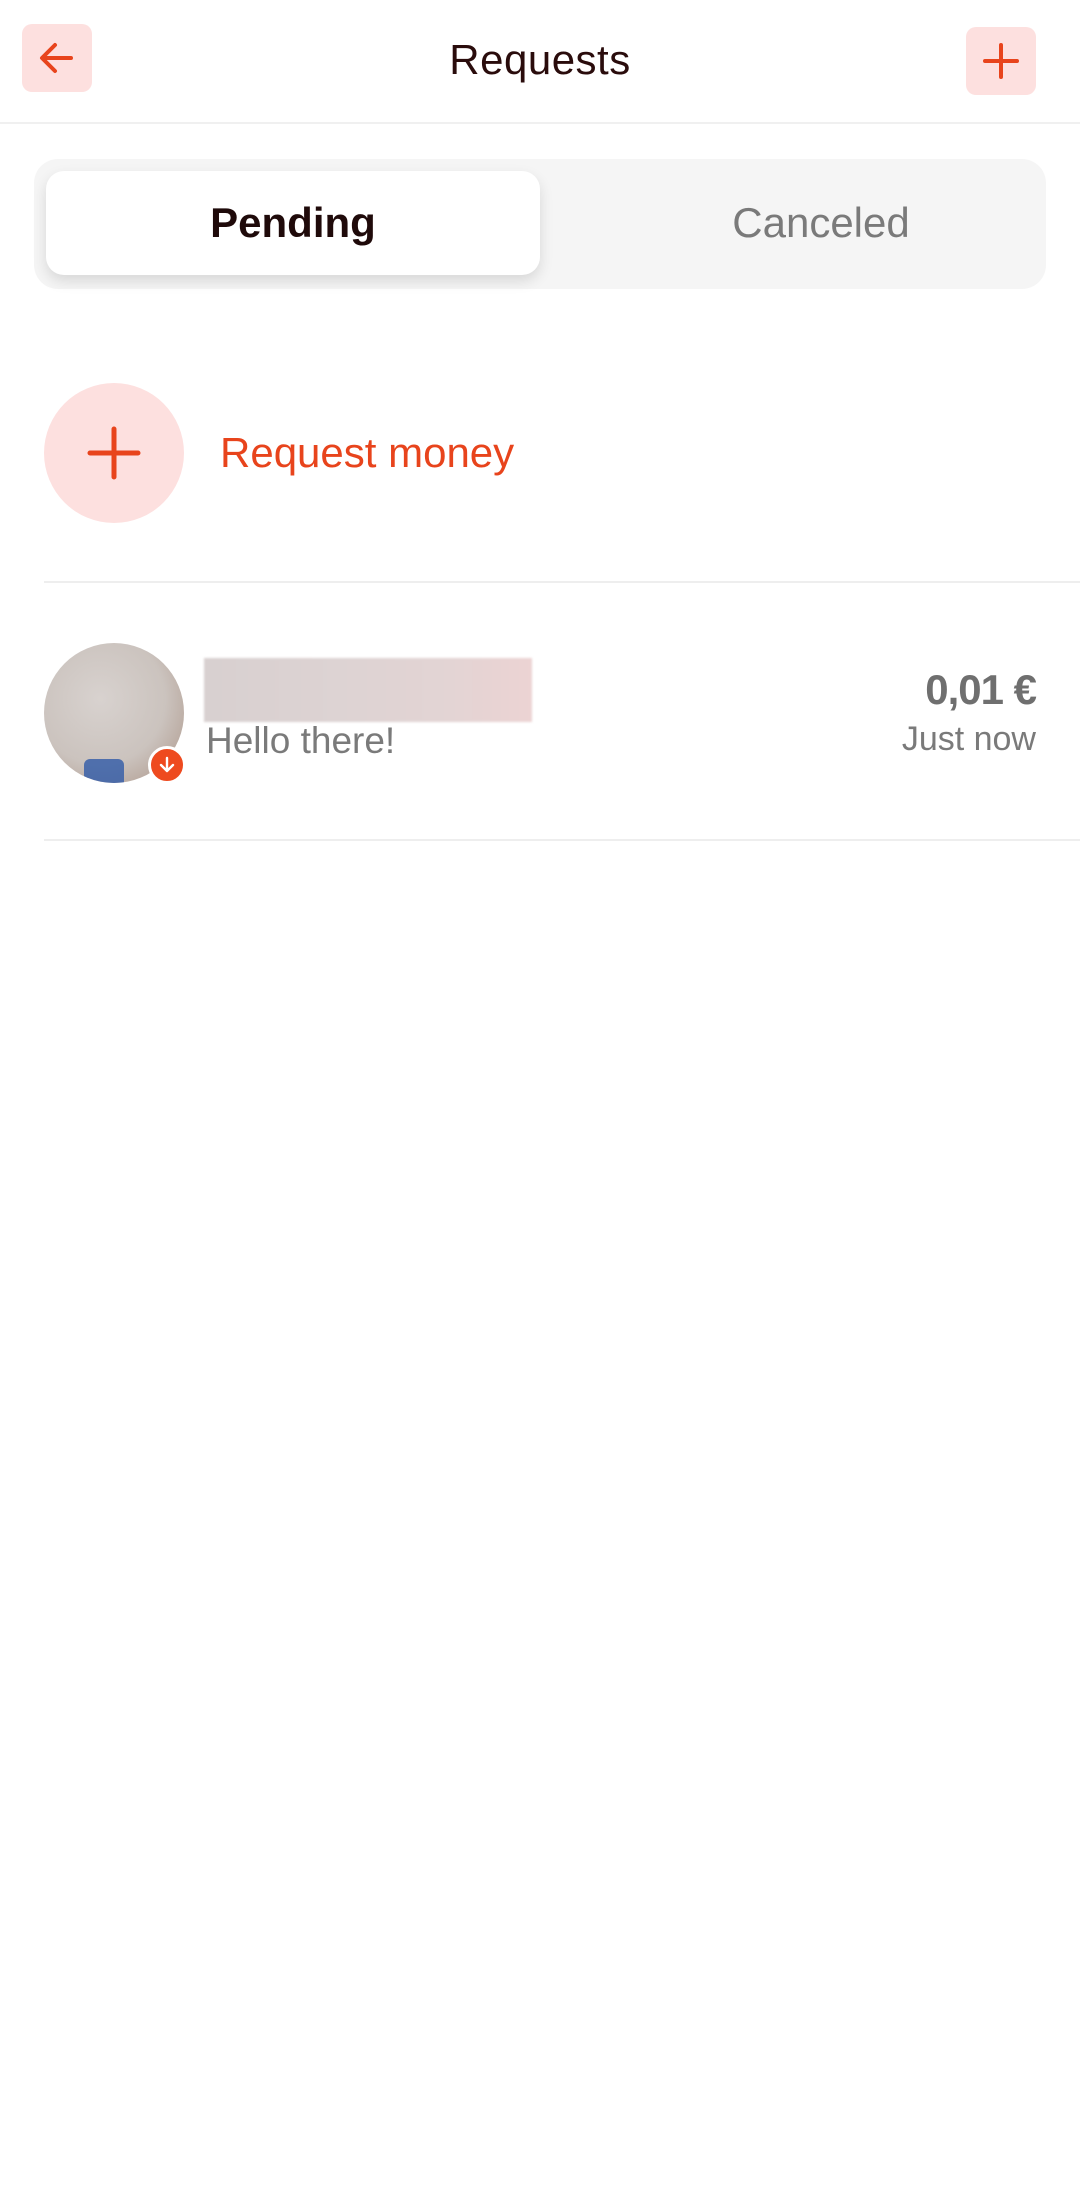 This screenshot has width=1080, height=2194. I want to click on request-money-icon-circle, so click(114, 453).